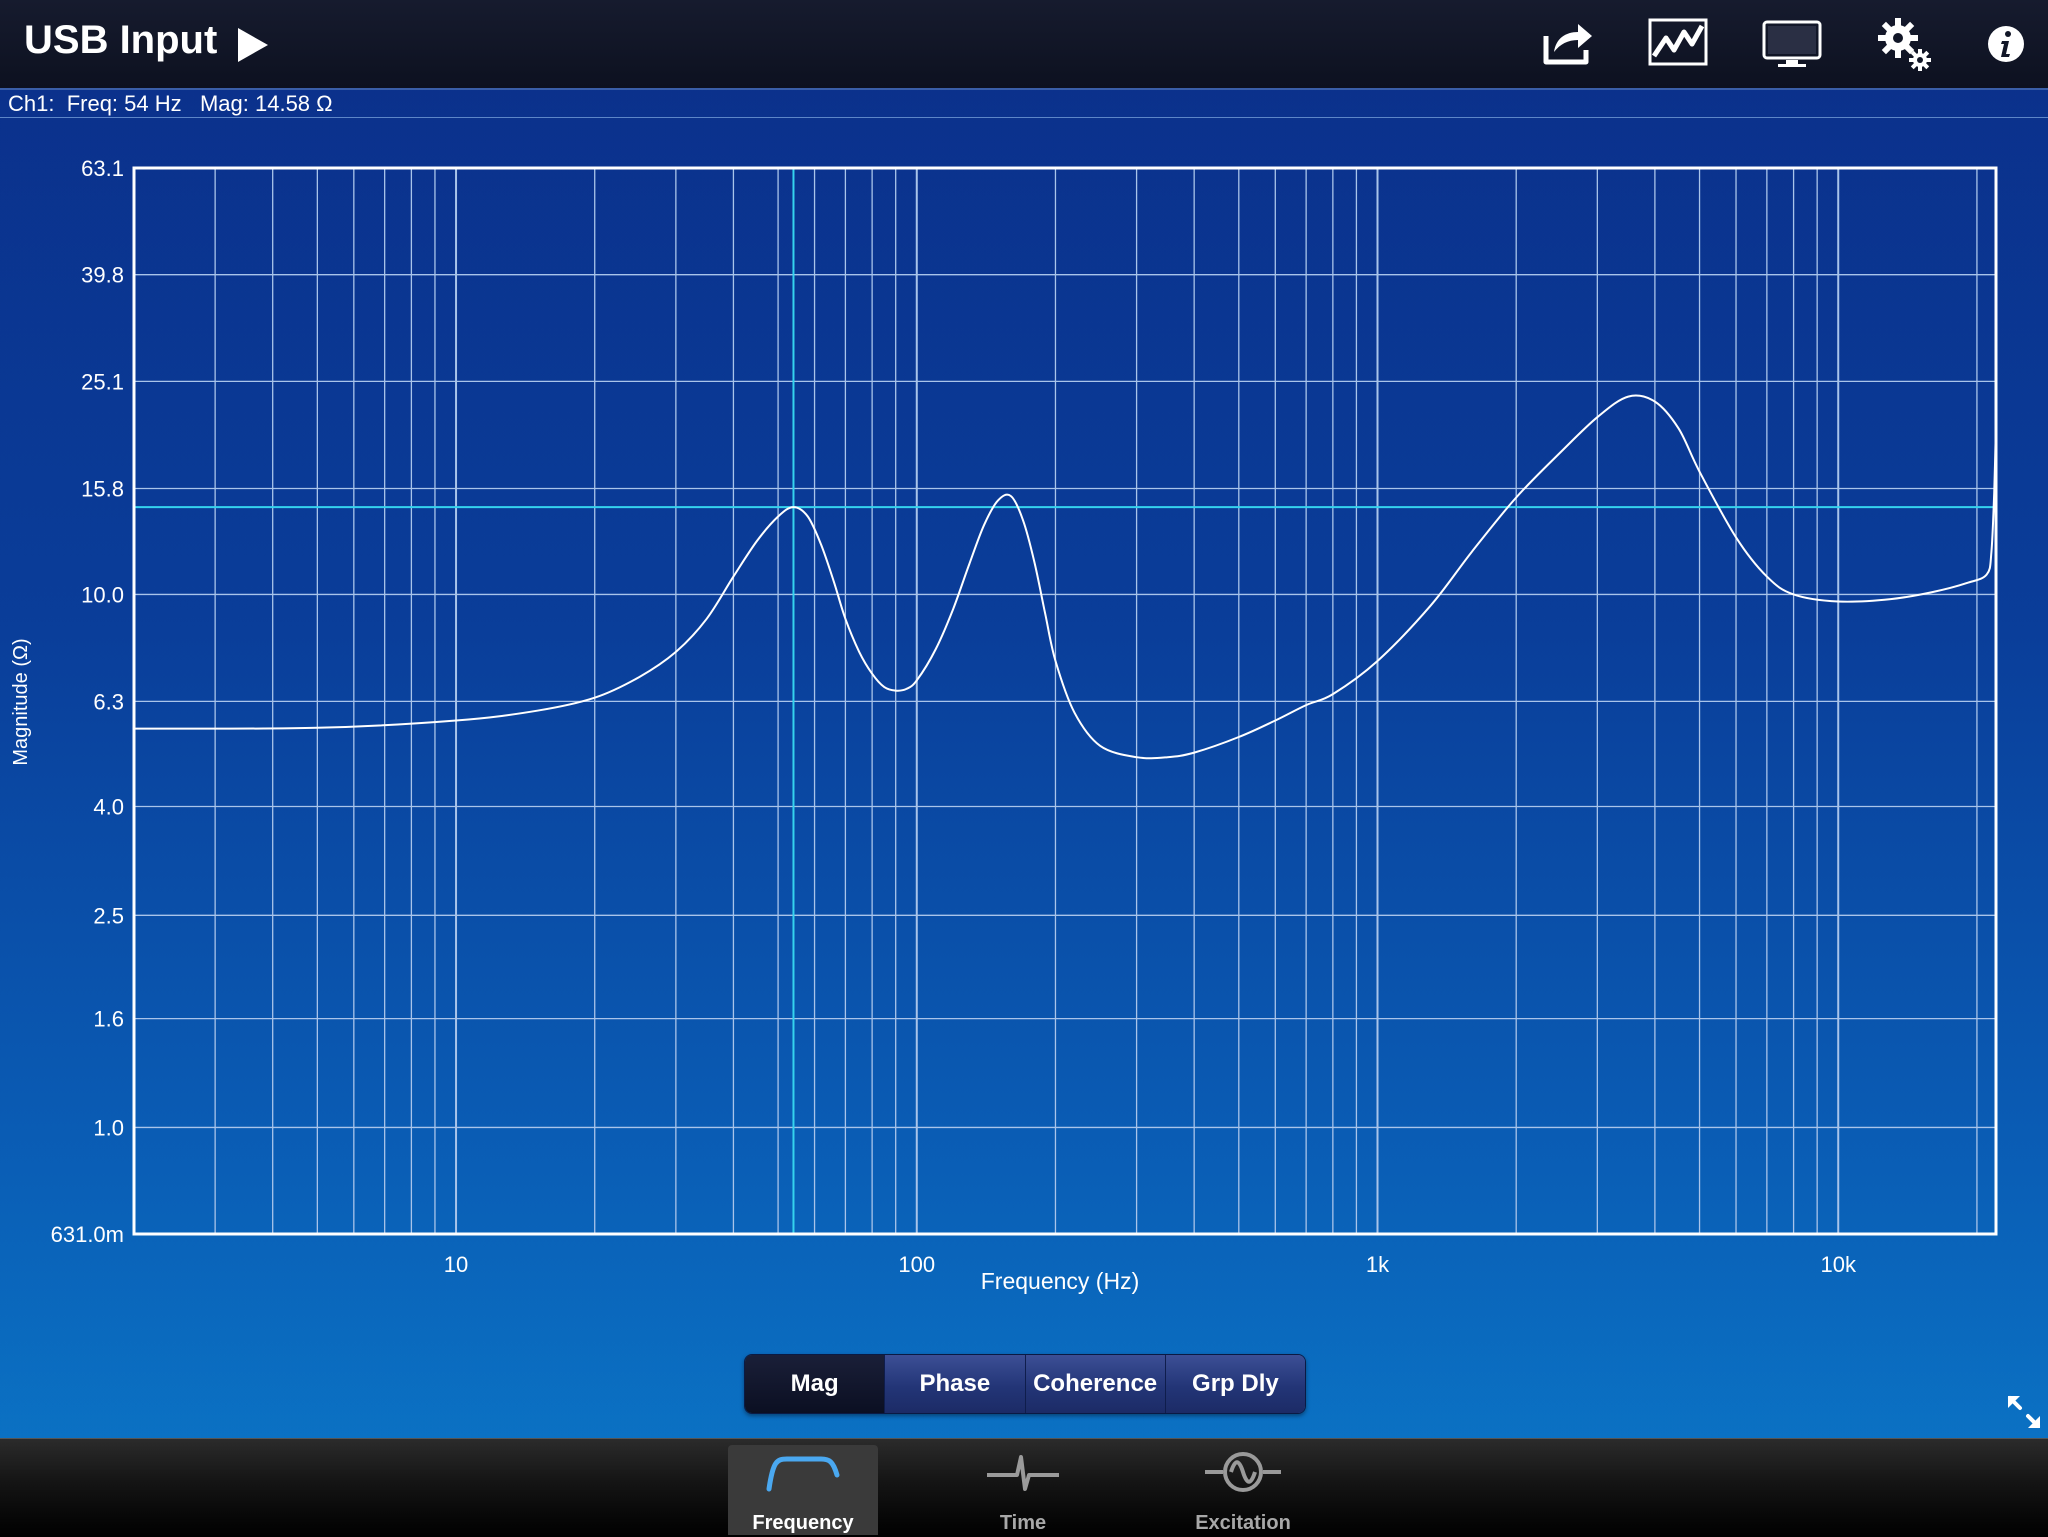 This screenshot has height=1537, width=2048. What do you see at coordinates (2024, 1412) in the screenshot?
I see `expand-icon` at bounding box center [2024, 1412].